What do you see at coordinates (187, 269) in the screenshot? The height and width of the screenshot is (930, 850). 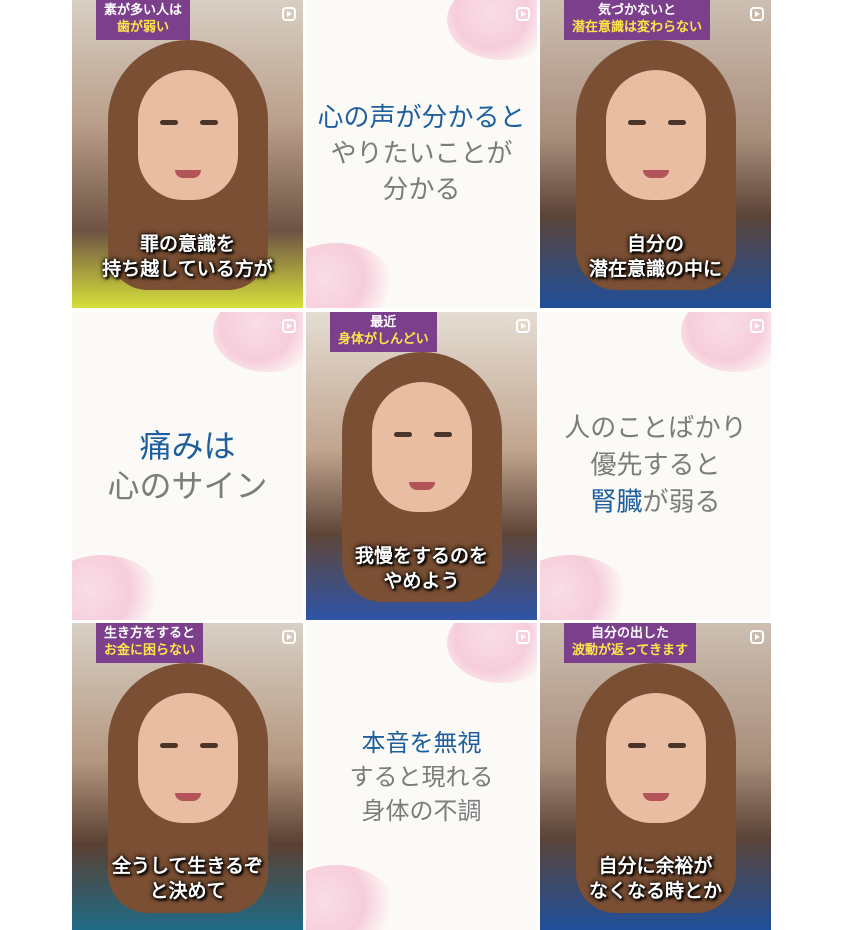 I see `caption-line-2: 持ち越している方が` at bounding box center [187, 269].